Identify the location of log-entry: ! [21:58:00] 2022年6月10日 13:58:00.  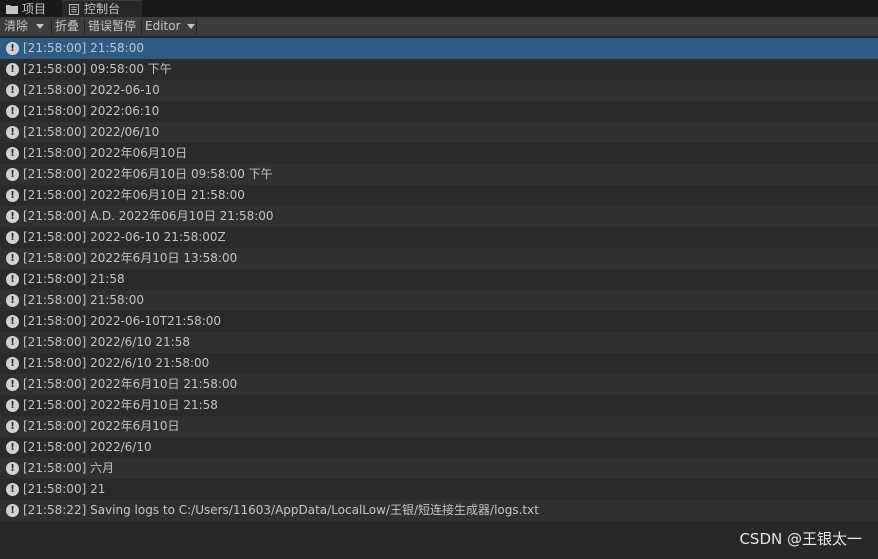
(439, 258).